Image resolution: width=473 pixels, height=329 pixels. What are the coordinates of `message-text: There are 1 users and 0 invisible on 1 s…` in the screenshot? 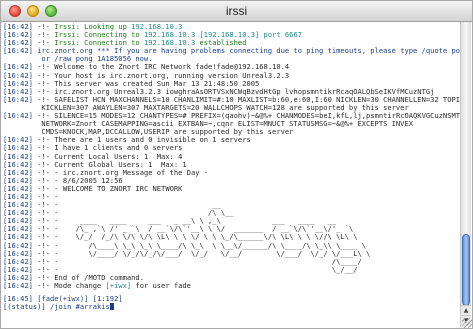 It's located at (152, 140).